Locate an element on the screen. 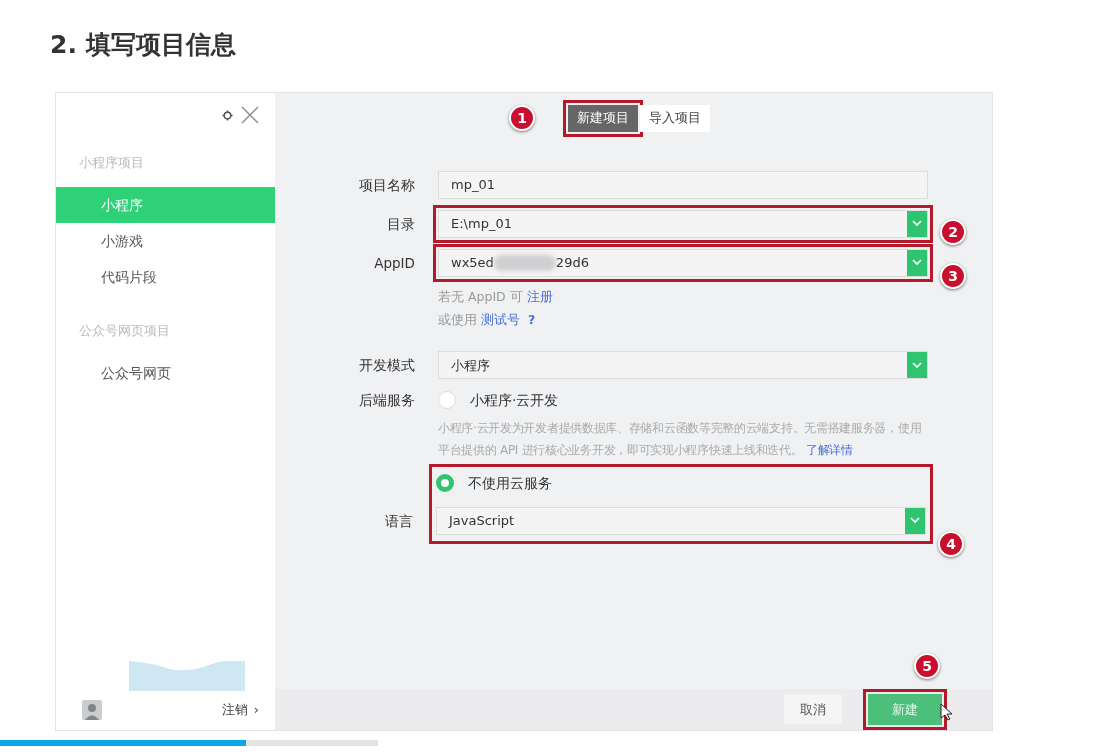  progress-track is located at coordinates (189, 743).